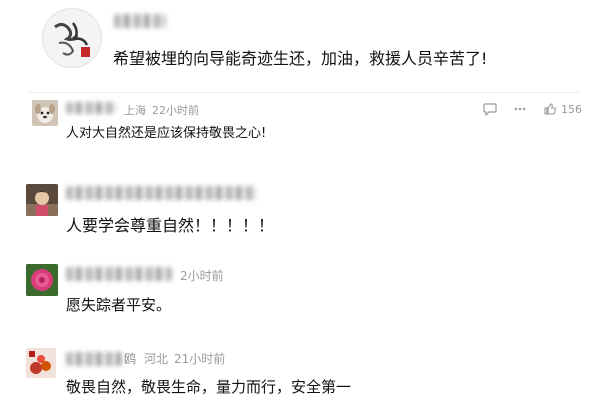  What do you see at coordinates (304, 92) in the screenshot?
I see `divider` at bounding box center [304, 92].